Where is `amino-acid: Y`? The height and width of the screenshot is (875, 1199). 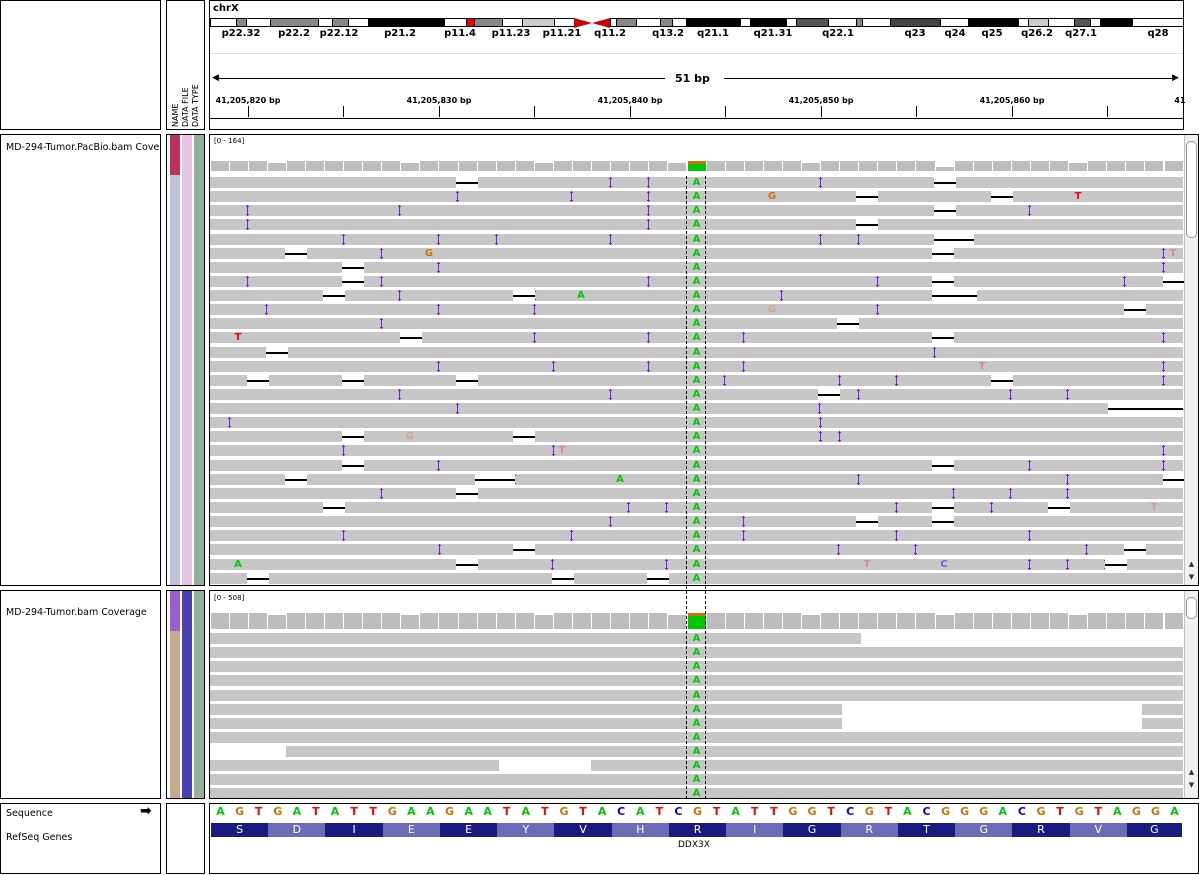
amino-acid: Y is located at coordinates (526, 830).